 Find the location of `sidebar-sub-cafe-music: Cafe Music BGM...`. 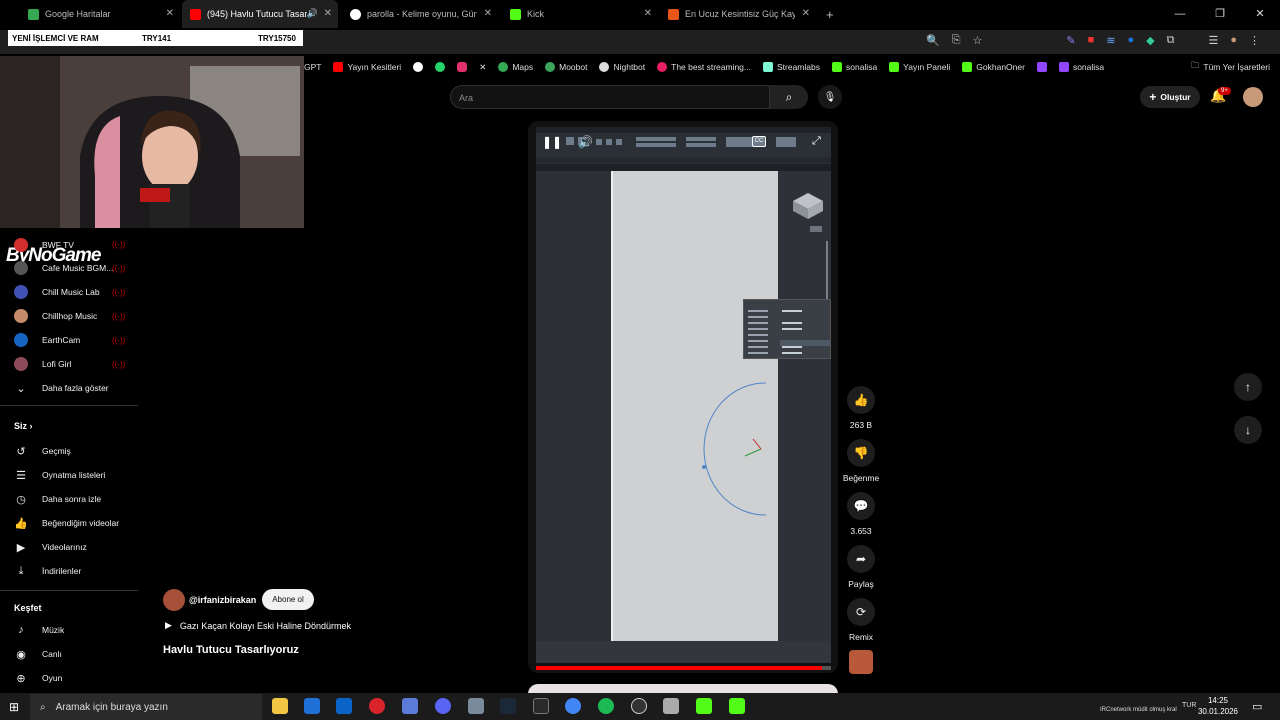

sidebar-sub-cafe-music: Cafe Music BGM... is located at coordinates (63, 268).